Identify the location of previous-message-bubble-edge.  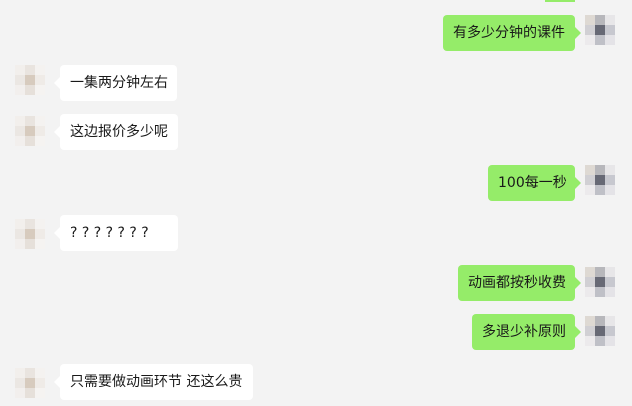
(560, 1).